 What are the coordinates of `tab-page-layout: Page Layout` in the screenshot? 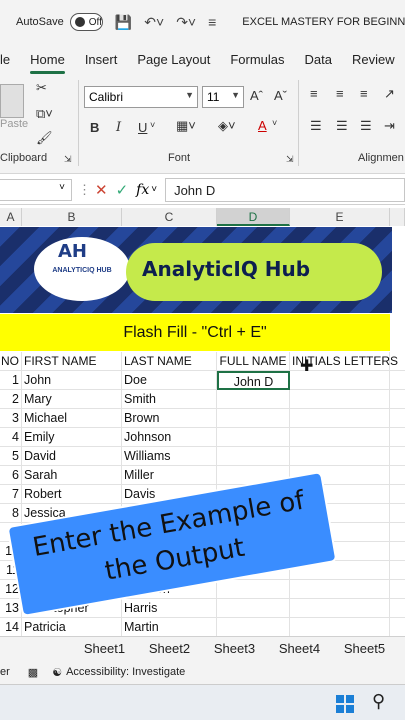 It's located at (173, 59).